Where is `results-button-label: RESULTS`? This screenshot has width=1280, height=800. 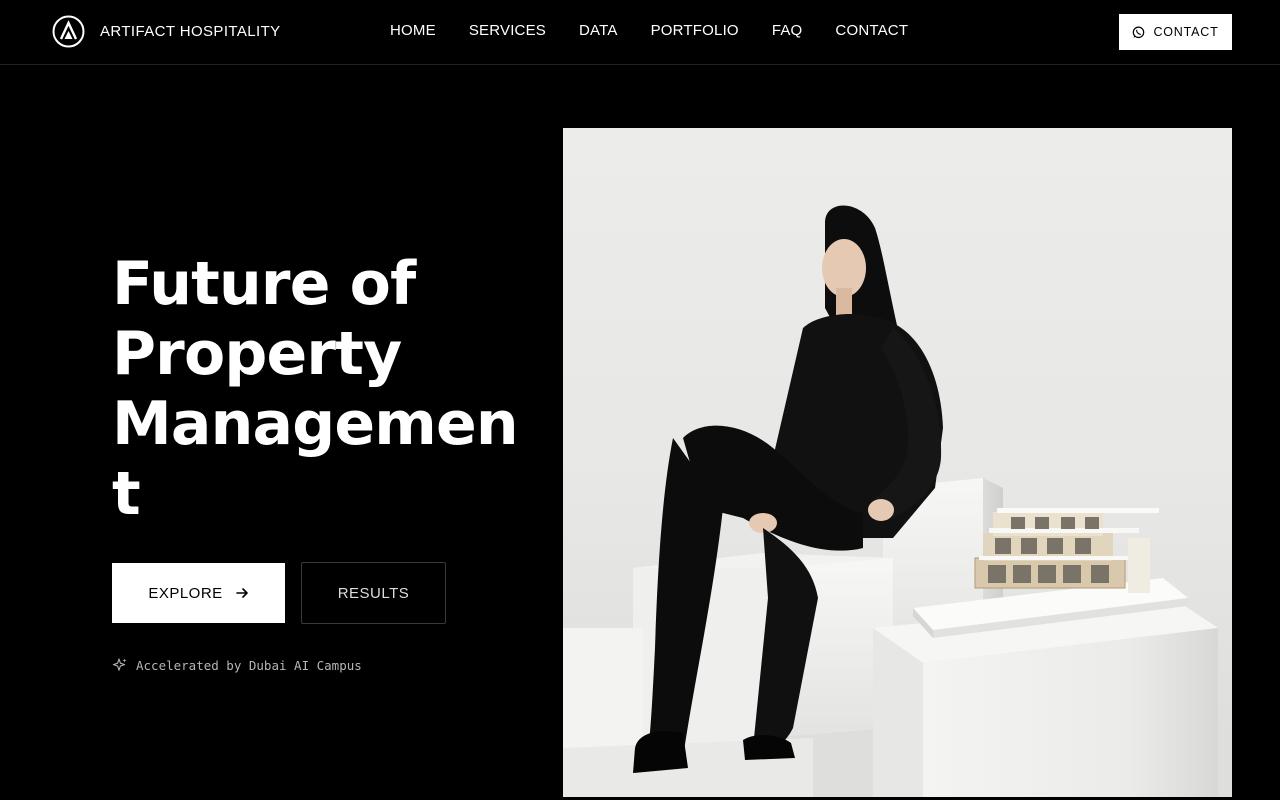 results-button-label: RESULTS is located at coordinates (373, 593).